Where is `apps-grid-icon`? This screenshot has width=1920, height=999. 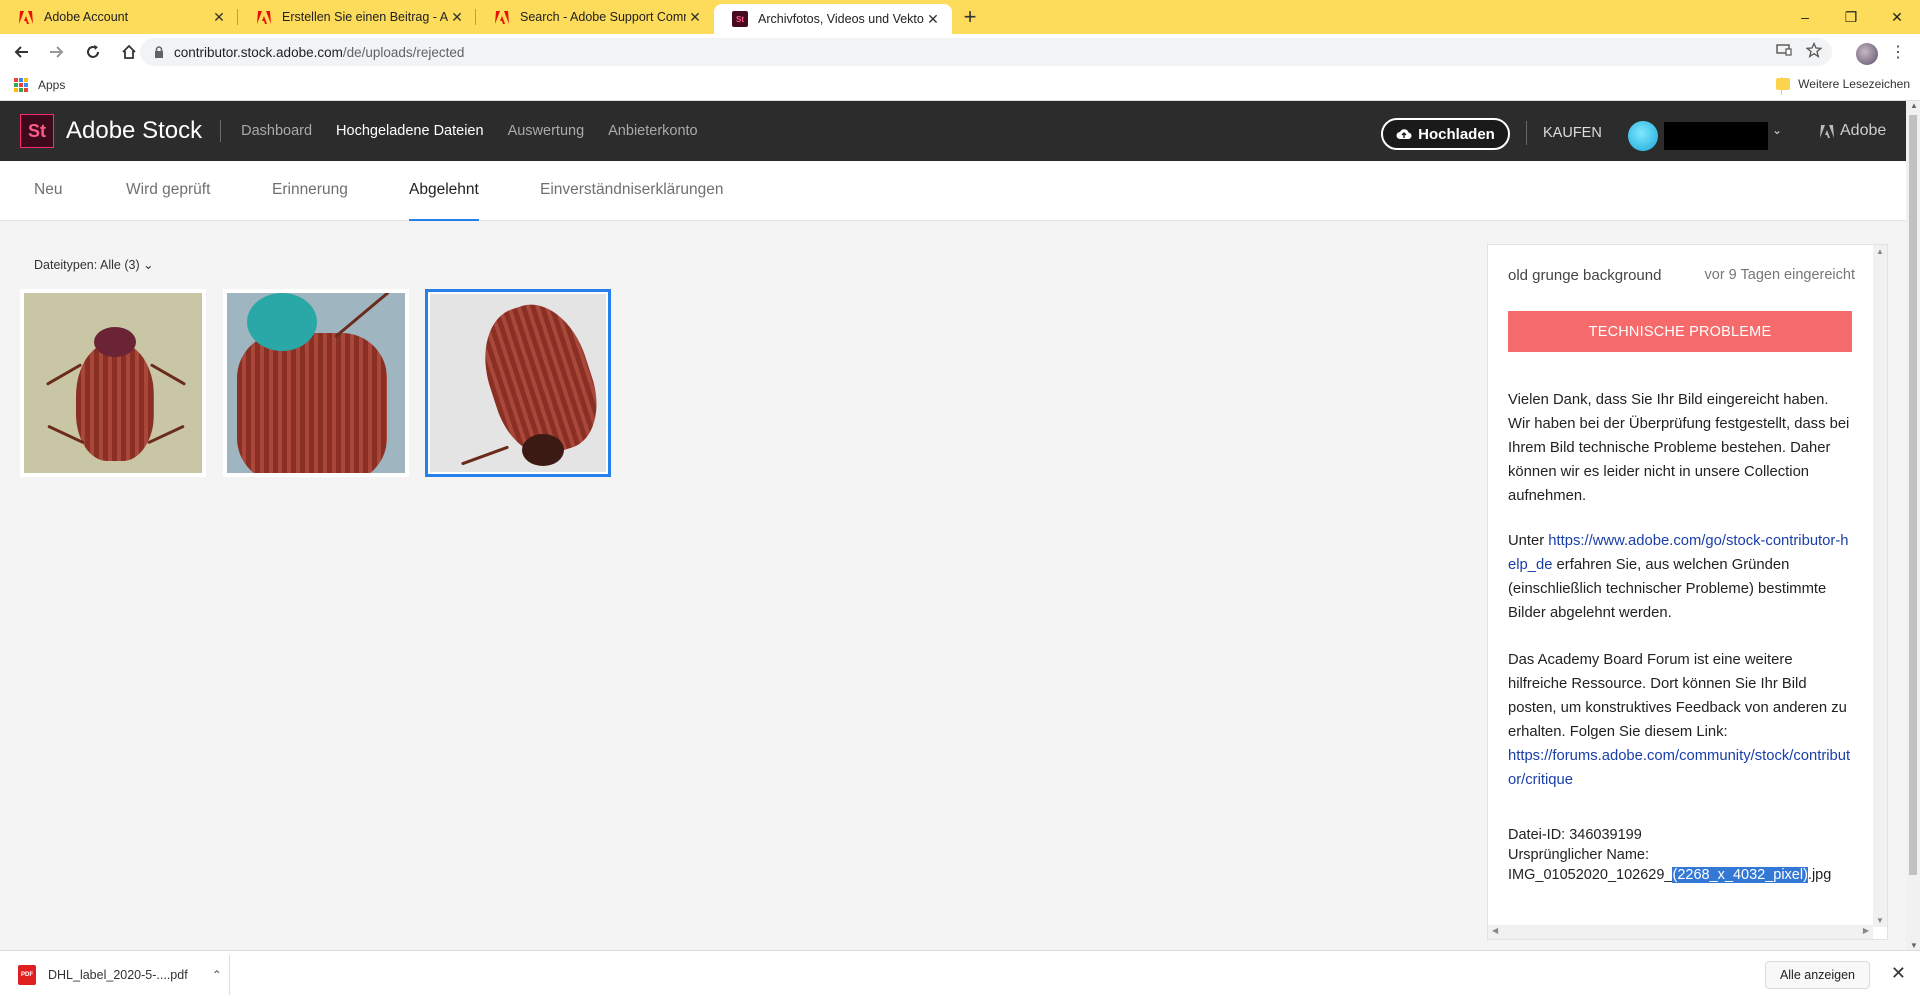
apps-grid-icon is located at coordinates (21, 85).